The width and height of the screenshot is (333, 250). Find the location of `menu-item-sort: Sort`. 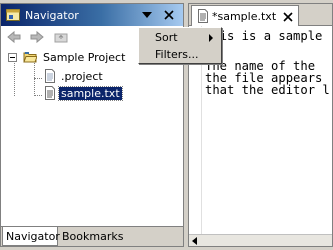

menu-item-sort: Sort is located at coordinates (180, 37).